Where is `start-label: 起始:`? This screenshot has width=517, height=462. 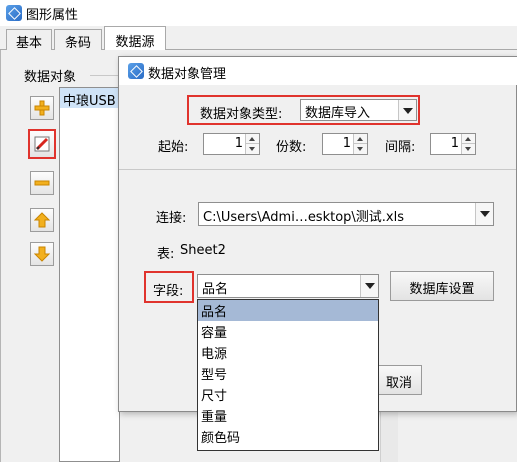 start-label: 起始: is located at coordinates (173, 147).